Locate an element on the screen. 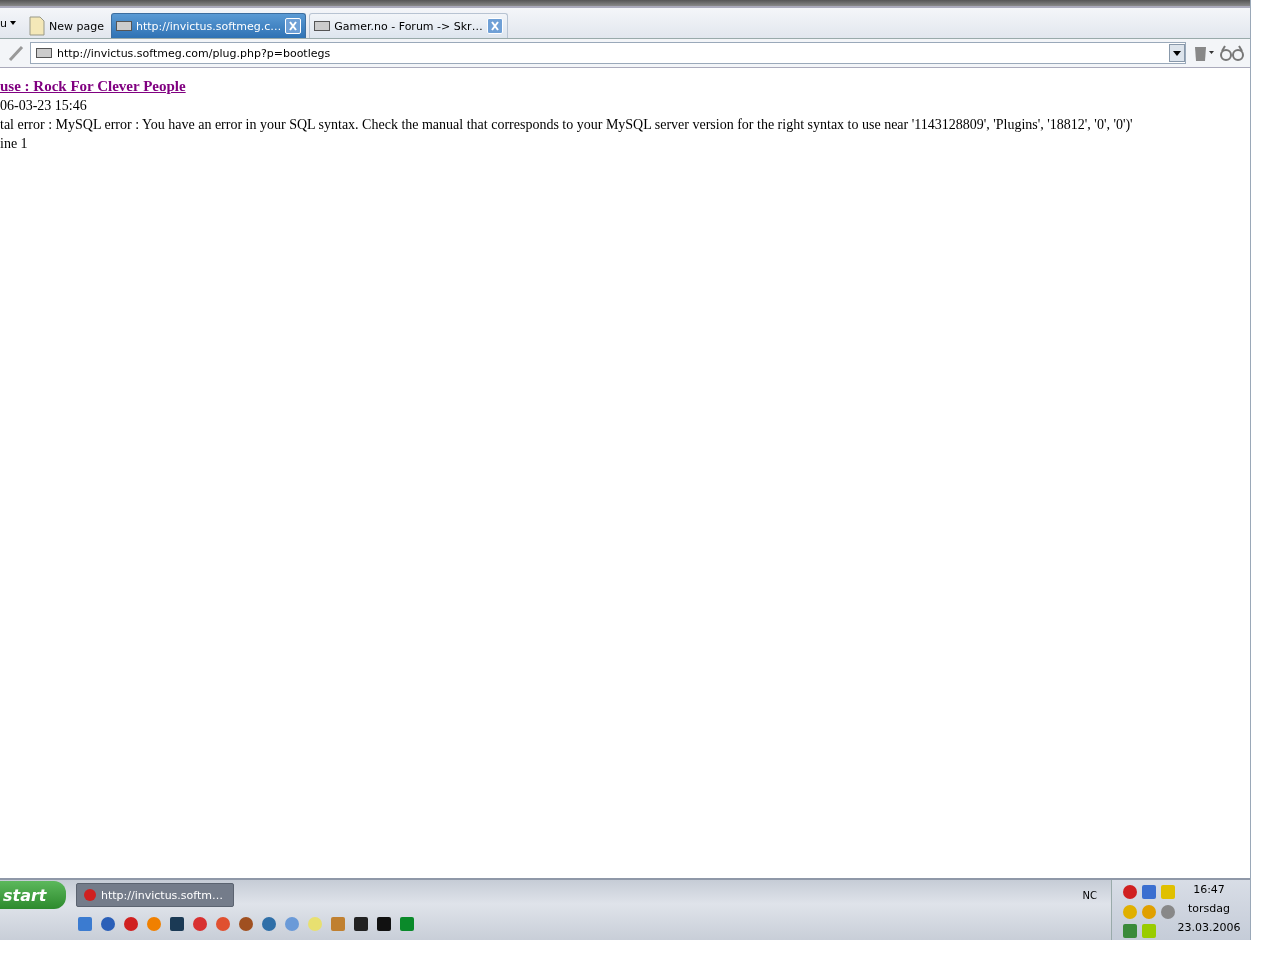 The width and height of the screenshot is (1280, 960). new-page-tab: New page is located at coordinates (66, 26).